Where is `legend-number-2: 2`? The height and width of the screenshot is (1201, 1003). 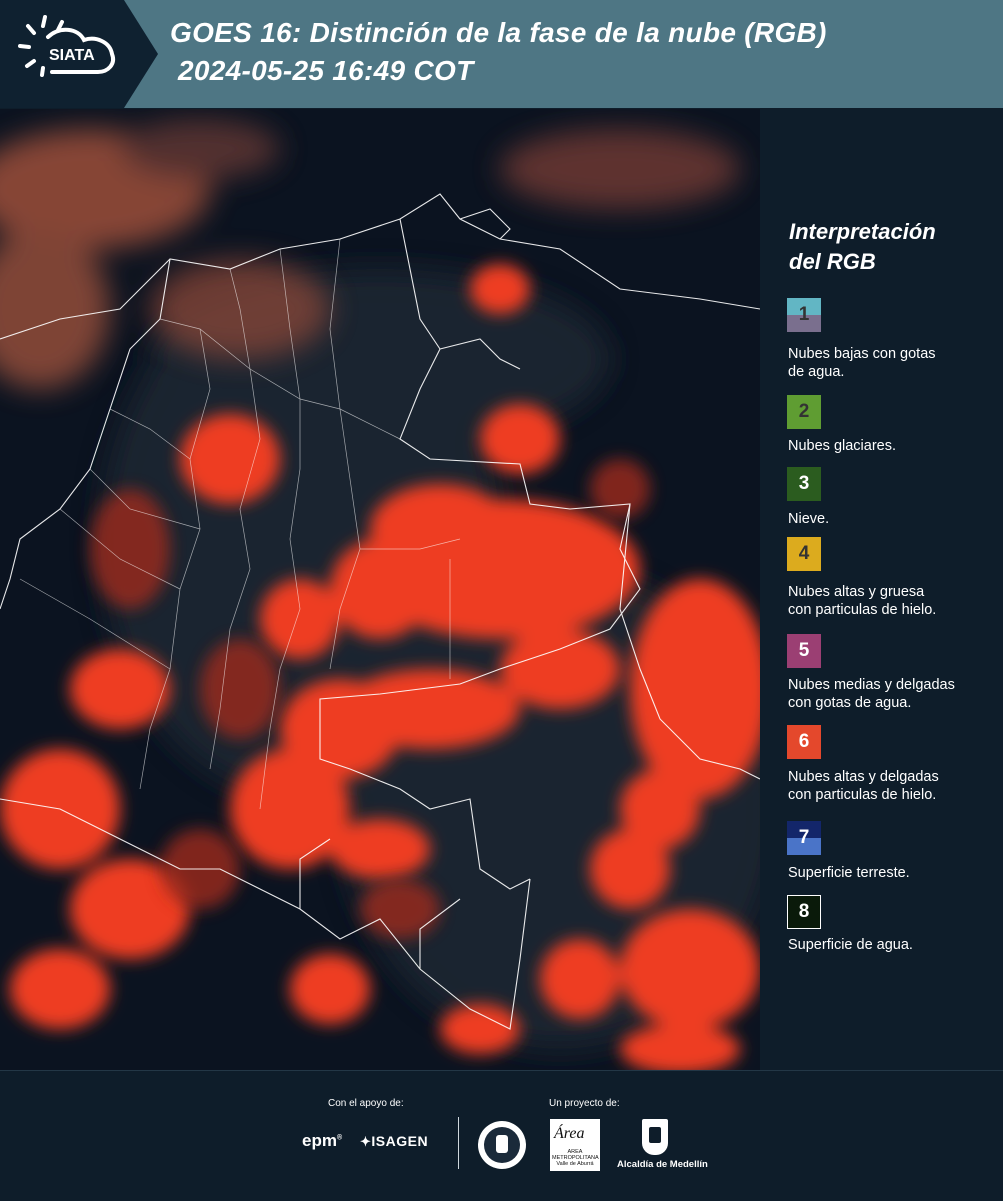 legend-number-2: 2 is located at coordinates (804, 411).